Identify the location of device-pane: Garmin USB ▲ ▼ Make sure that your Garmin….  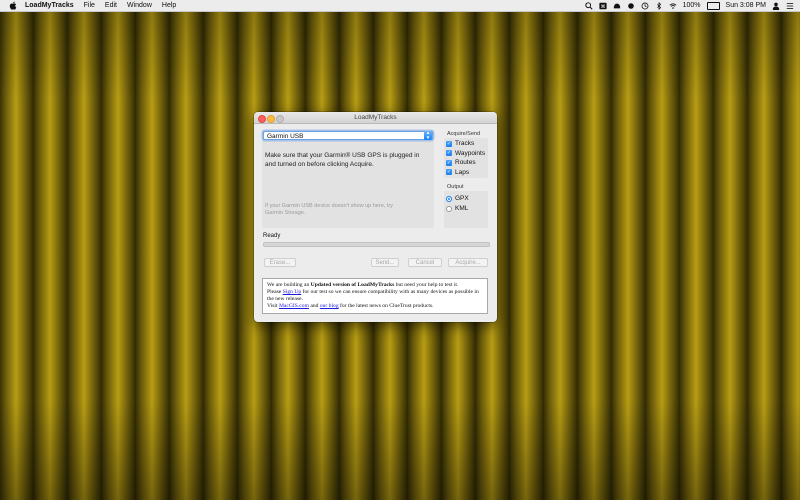
(348, 179).